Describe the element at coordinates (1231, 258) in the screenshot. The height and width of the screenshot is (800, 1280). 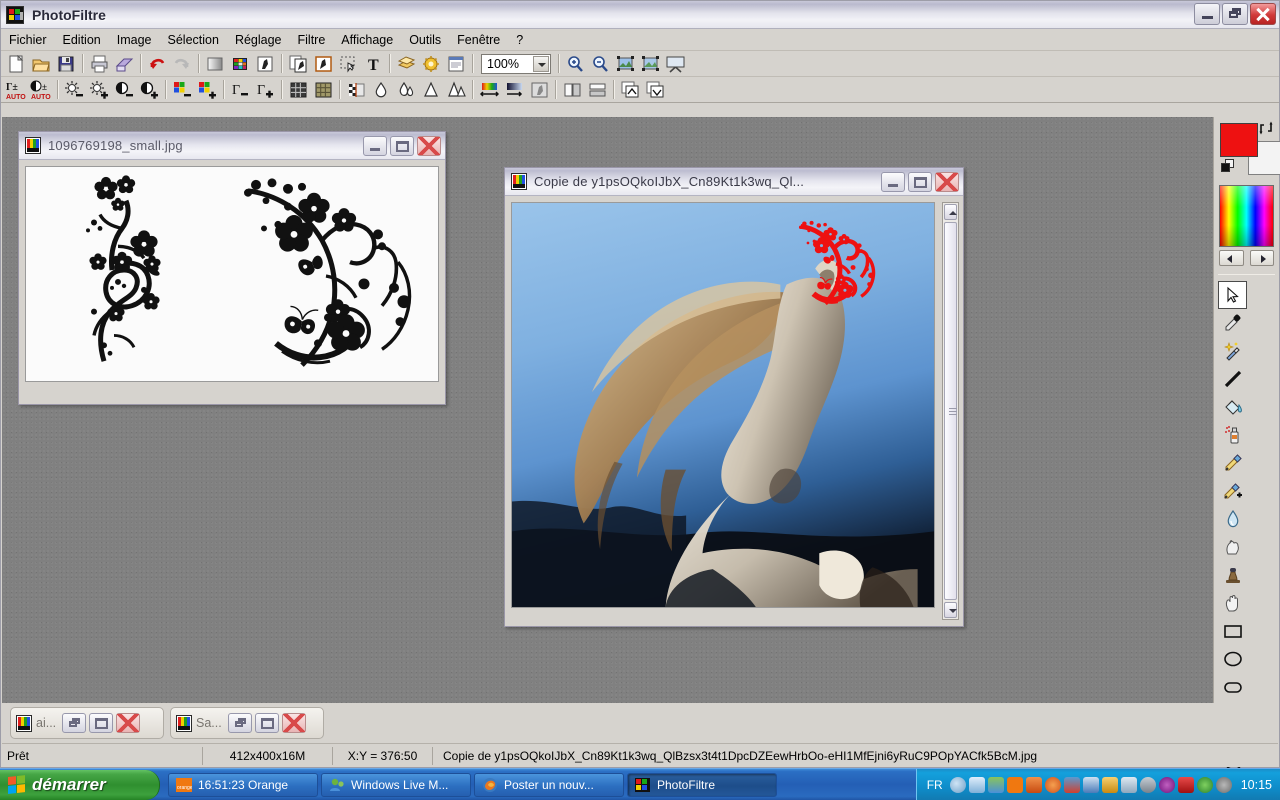
I see `palette-prev-button` at that location.